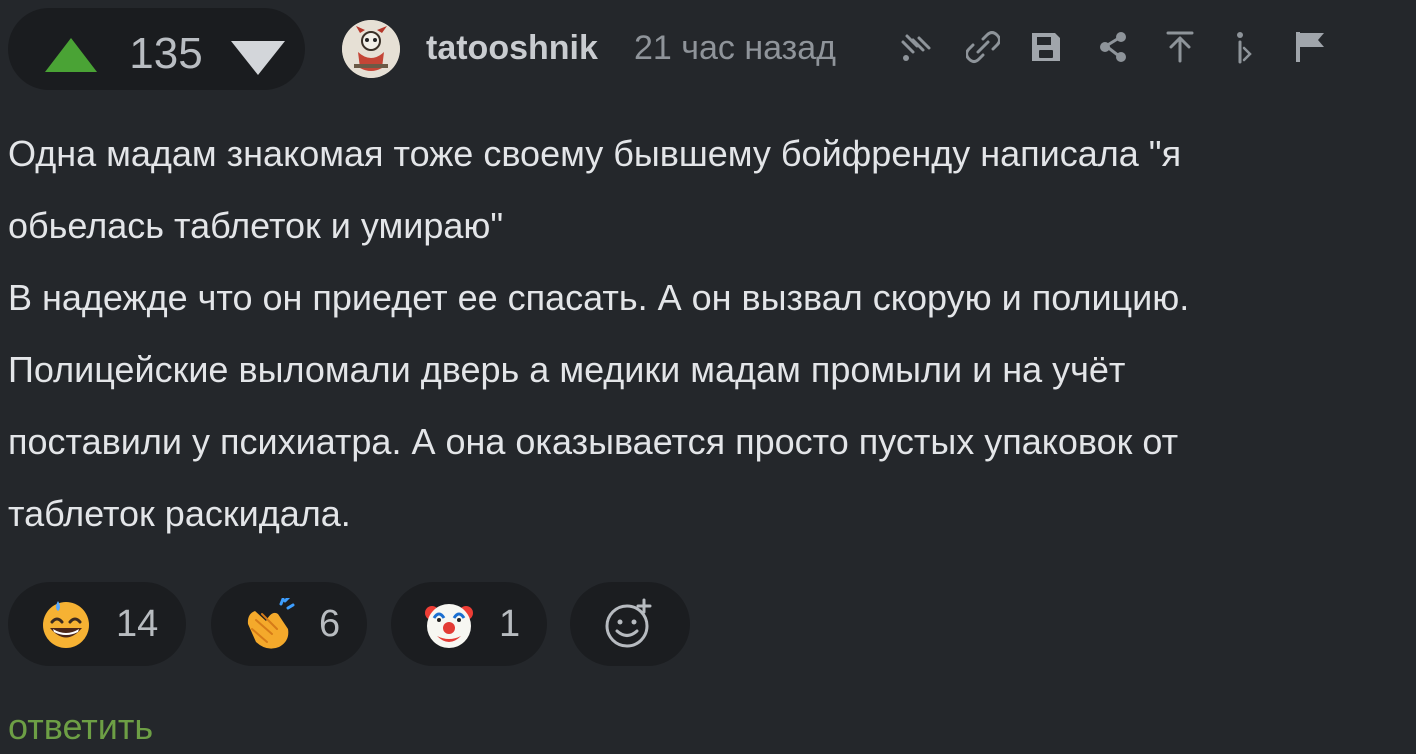  I want to click on comment-header: 135 tatooshnik 21 час назад, so click(708, 50).